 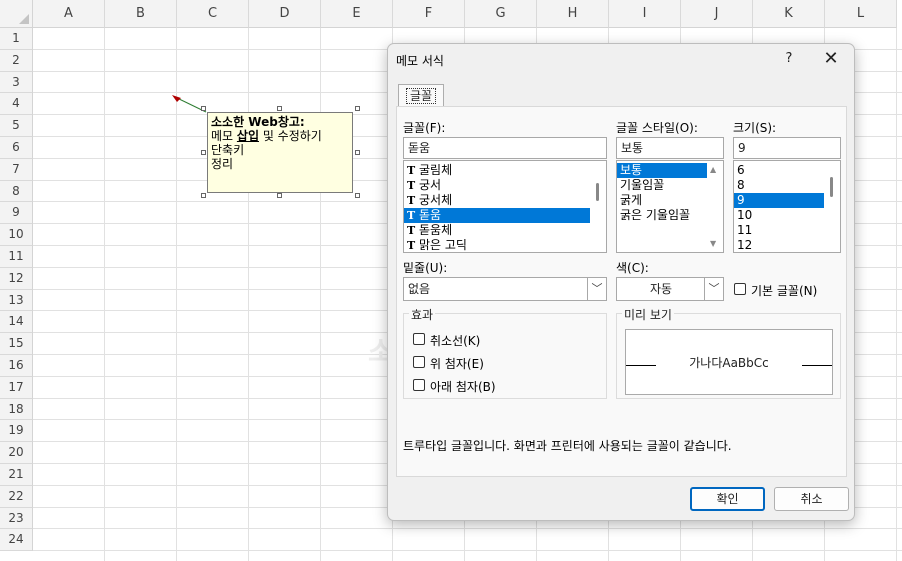 What do you see at coordinates (16, 540) in the screenshot?
I see `row-header-24: 24` at bounding box center [16, 540].